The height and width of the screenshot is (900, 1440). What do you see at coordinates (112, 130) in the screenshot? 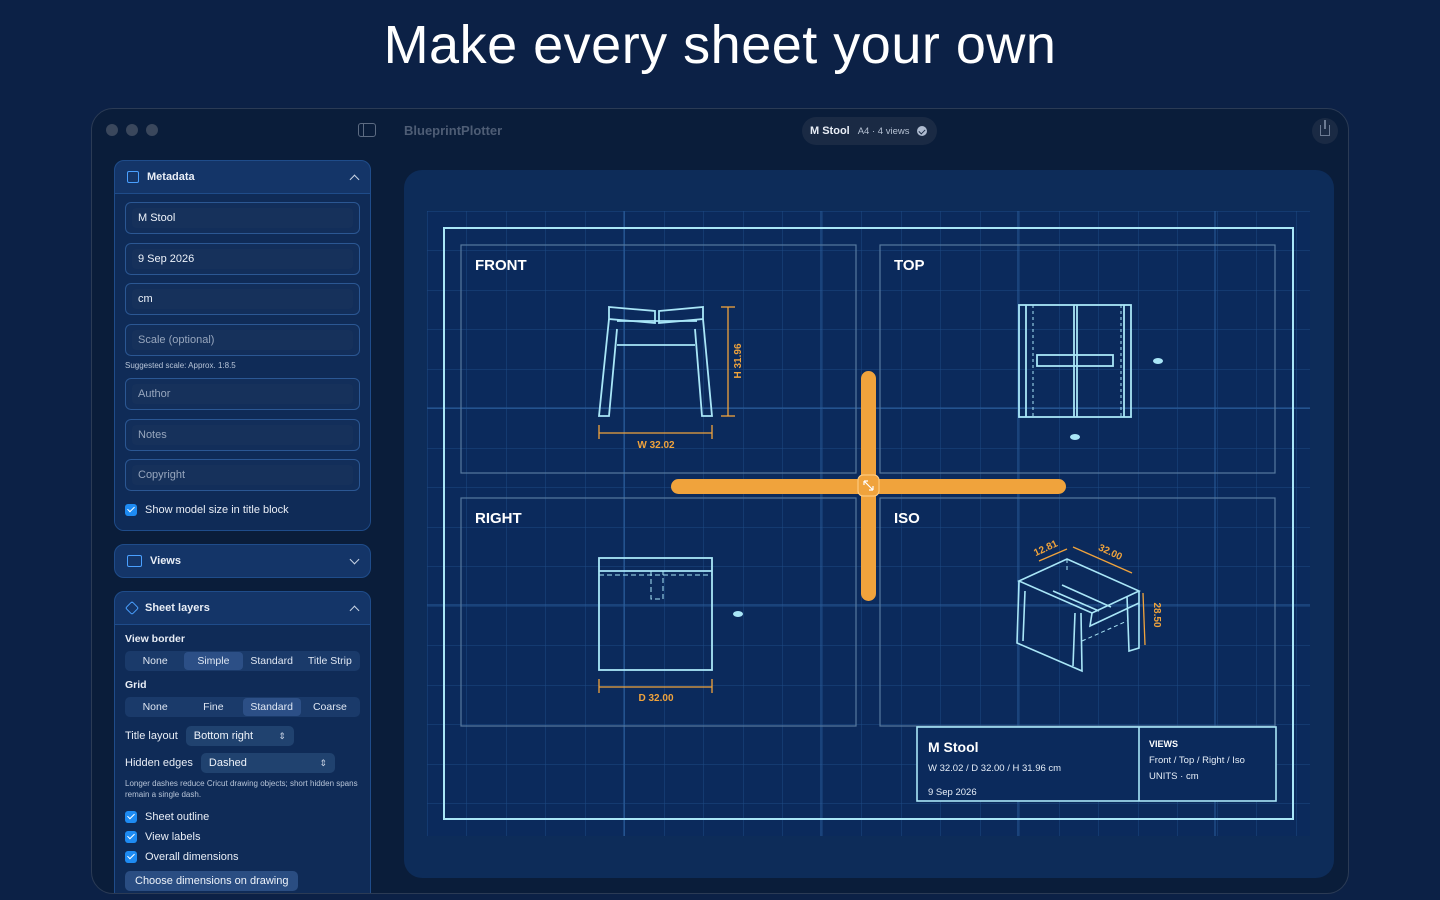
I see `close-window-button` at bounding box center [112, 130].